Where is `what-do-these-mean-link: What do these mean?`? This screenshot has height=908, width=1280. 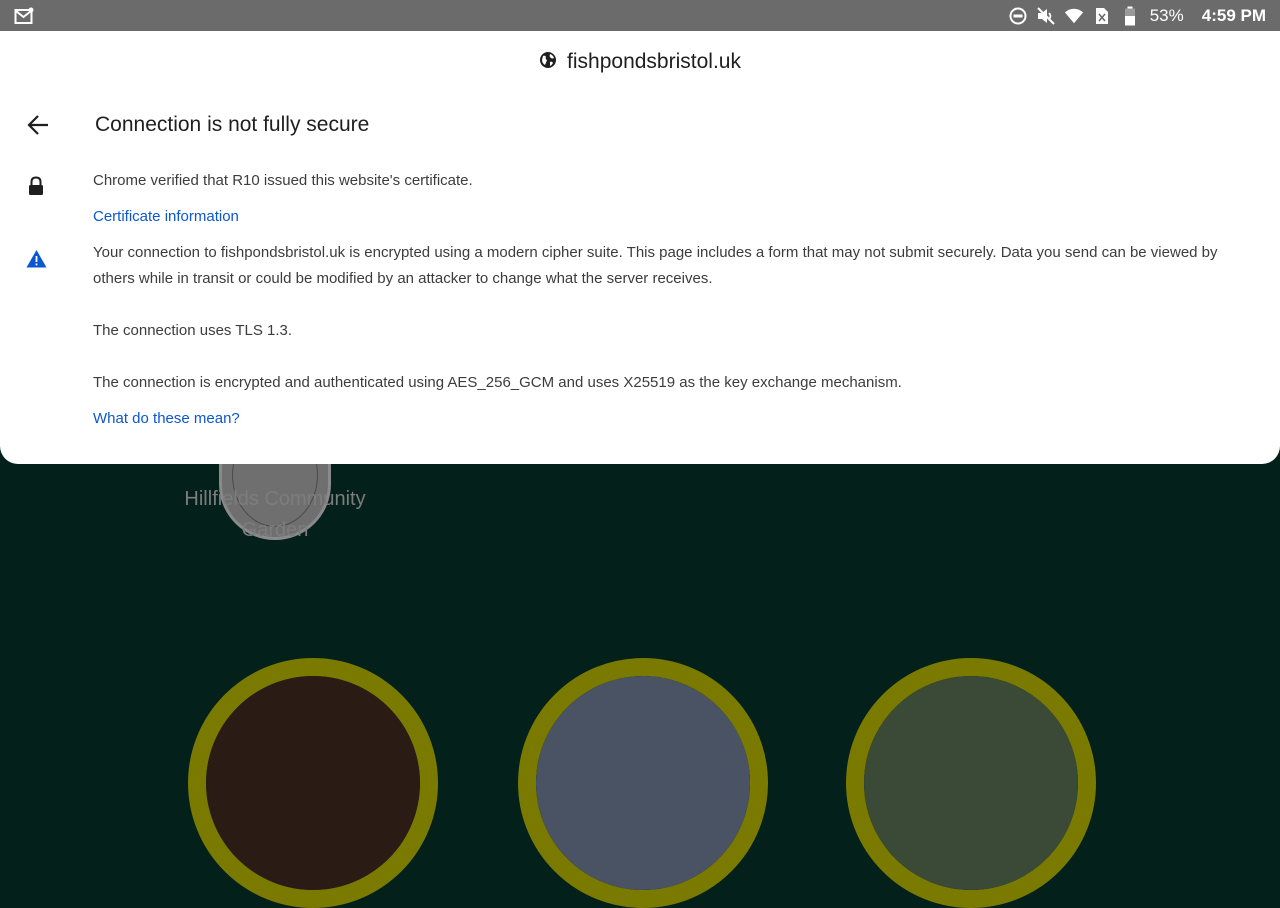 what-do-these-mean-link: What do these mean? is located at coordinates (166, 419).